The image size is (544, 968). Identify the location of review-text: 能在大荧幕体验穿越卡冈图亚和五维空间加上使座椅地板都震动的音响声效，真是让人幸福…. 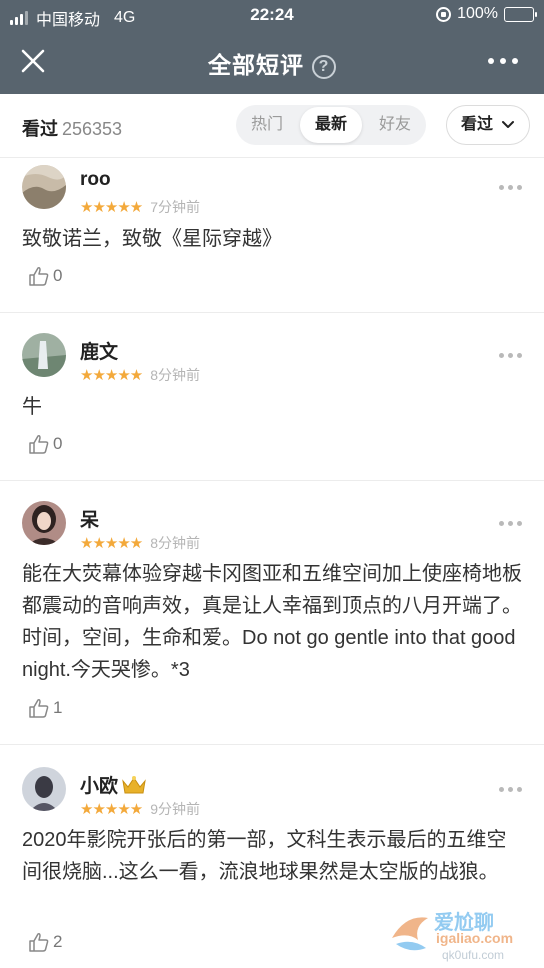
(272, 622).